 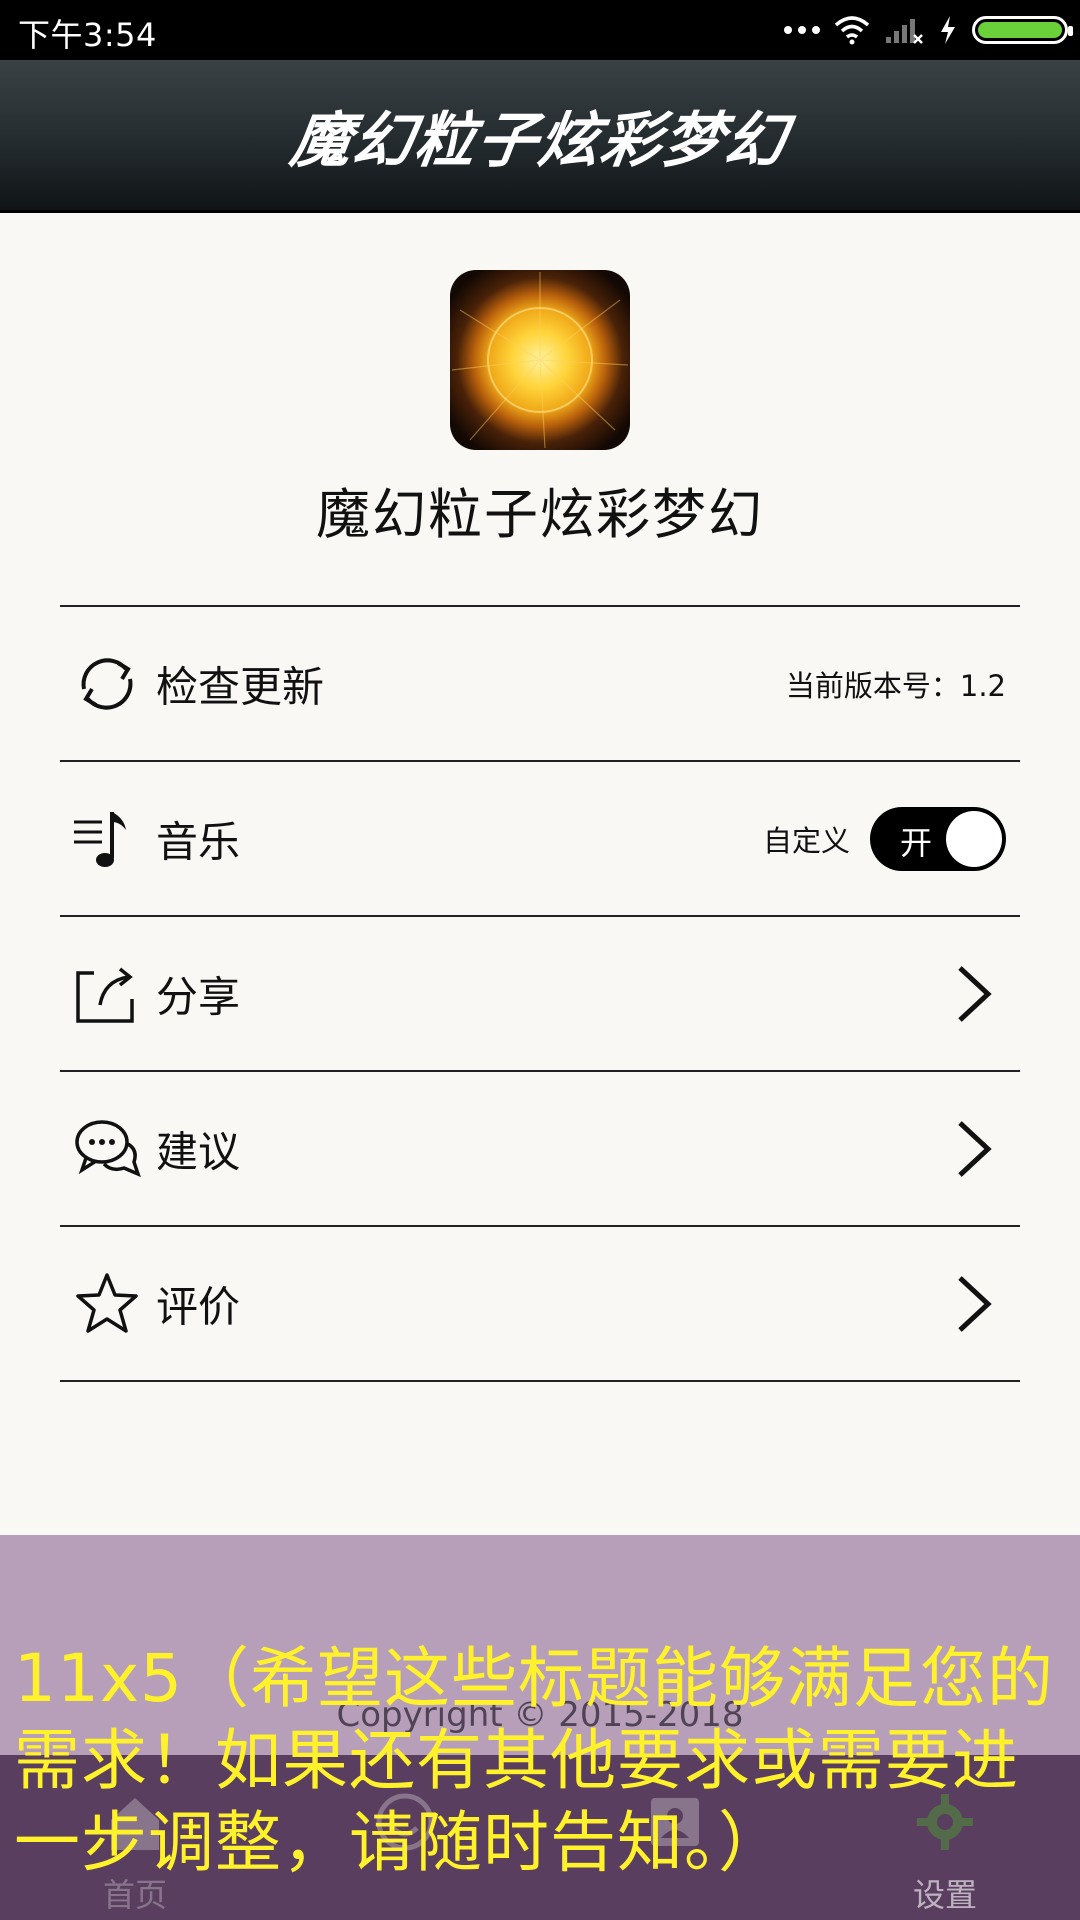 What do you see at coordinates (198, 1306) in the screenshot?
I see `rate-label: 评价` at bounding box center [198, 1306].